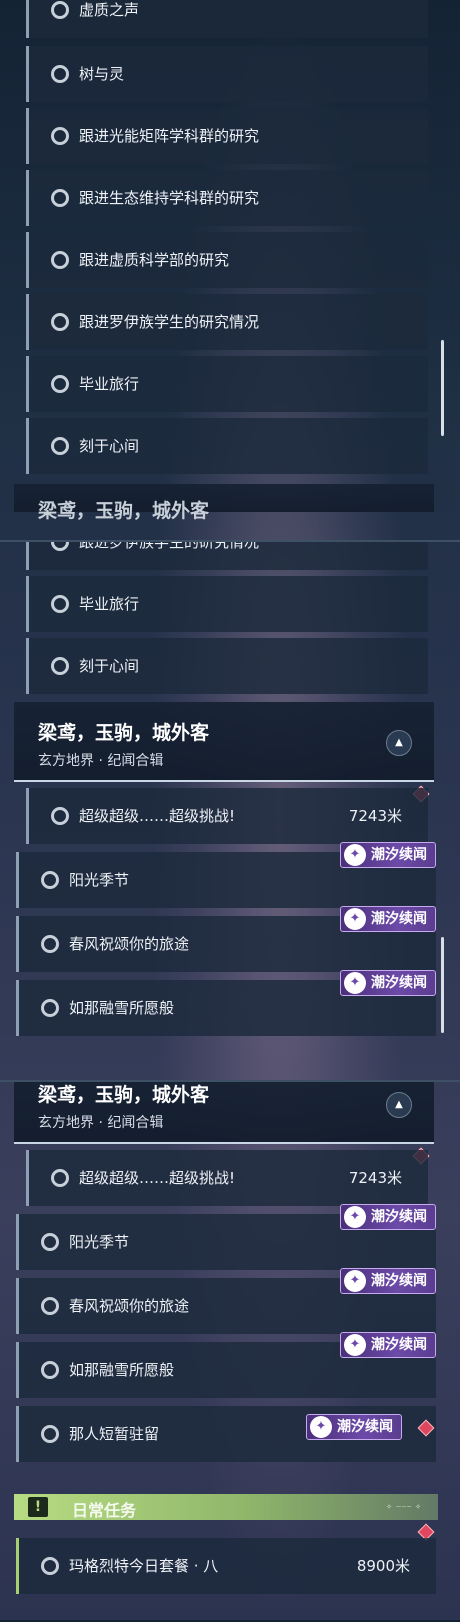 Image resolution: width=460 pixels, height=1622 pixels. Describe the element at coordinates (224, 503) in the screenshot. I see `quest-group-header: 梁鸢，玉驹，城外客` at that location.